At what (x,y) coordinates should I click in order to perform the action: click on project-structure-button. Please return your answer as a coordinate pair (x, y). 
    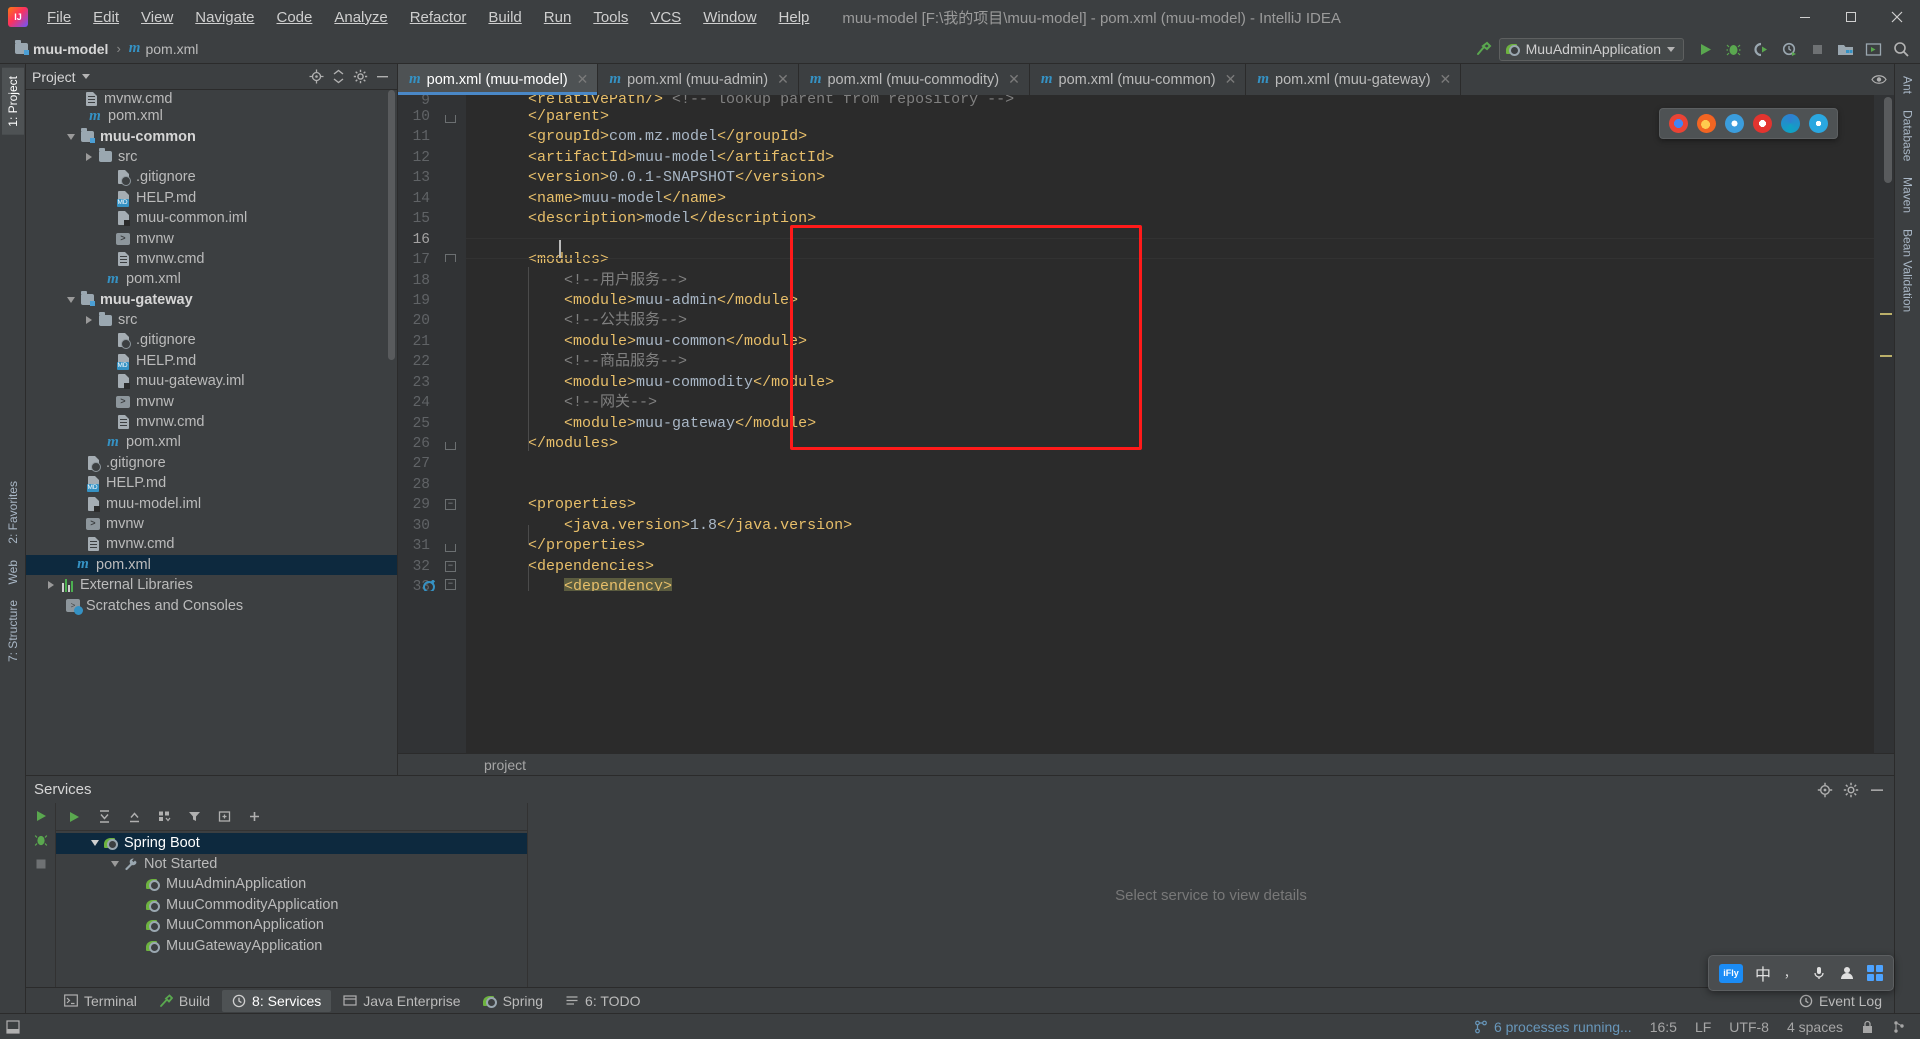
    Looking at the image, I should click on (1845, 49).